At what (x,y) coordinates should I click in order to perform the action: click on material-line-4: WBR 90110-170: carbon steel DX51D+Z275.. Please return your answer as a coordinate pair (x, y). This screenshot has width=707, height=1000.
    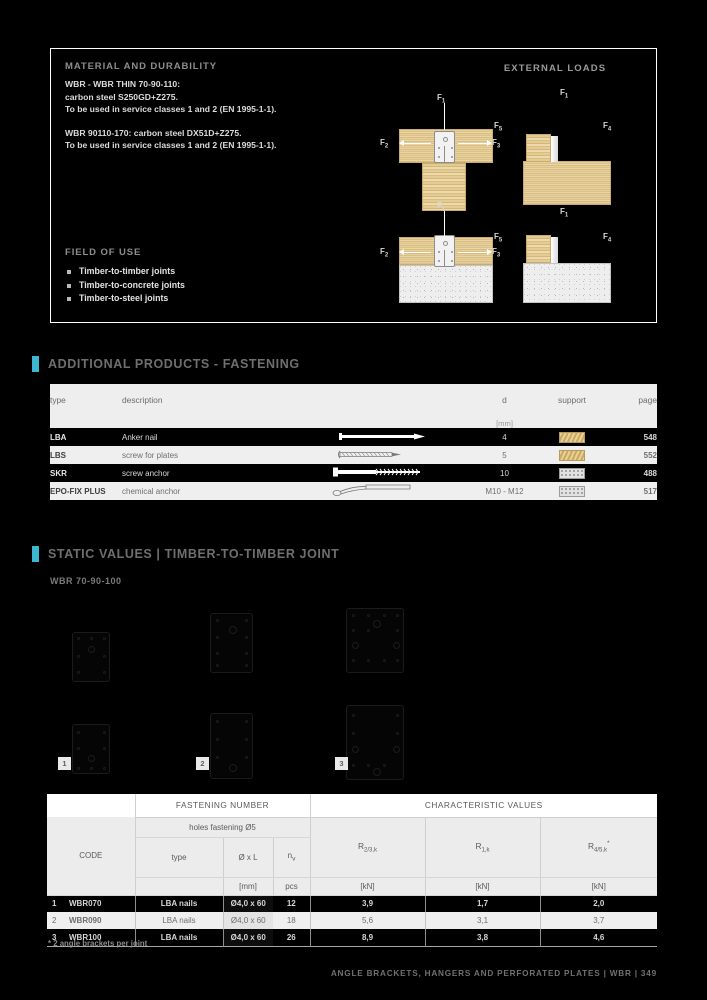
    Looking at the image, I should click on (153, 132).